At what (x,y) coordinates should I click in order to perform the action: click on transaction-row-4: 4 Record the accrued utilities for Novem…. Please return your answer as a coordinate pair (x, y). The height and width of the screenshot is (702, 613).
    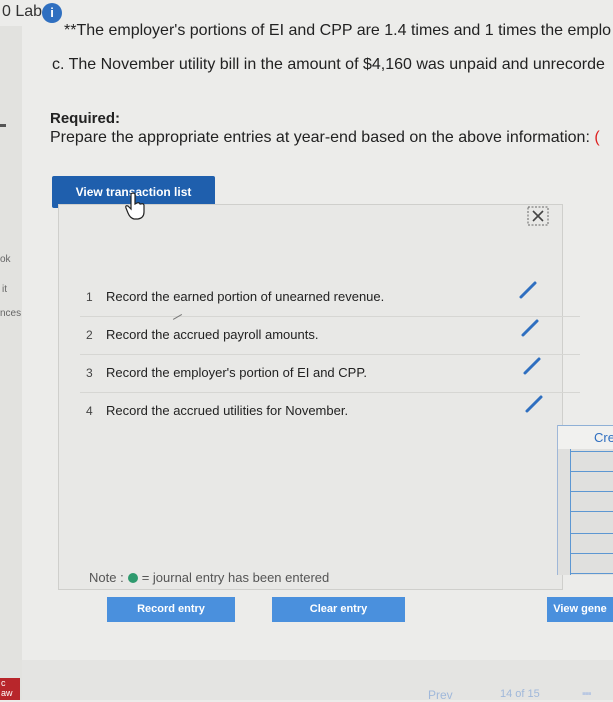
    Looking at the image, I should click on (330, 412).